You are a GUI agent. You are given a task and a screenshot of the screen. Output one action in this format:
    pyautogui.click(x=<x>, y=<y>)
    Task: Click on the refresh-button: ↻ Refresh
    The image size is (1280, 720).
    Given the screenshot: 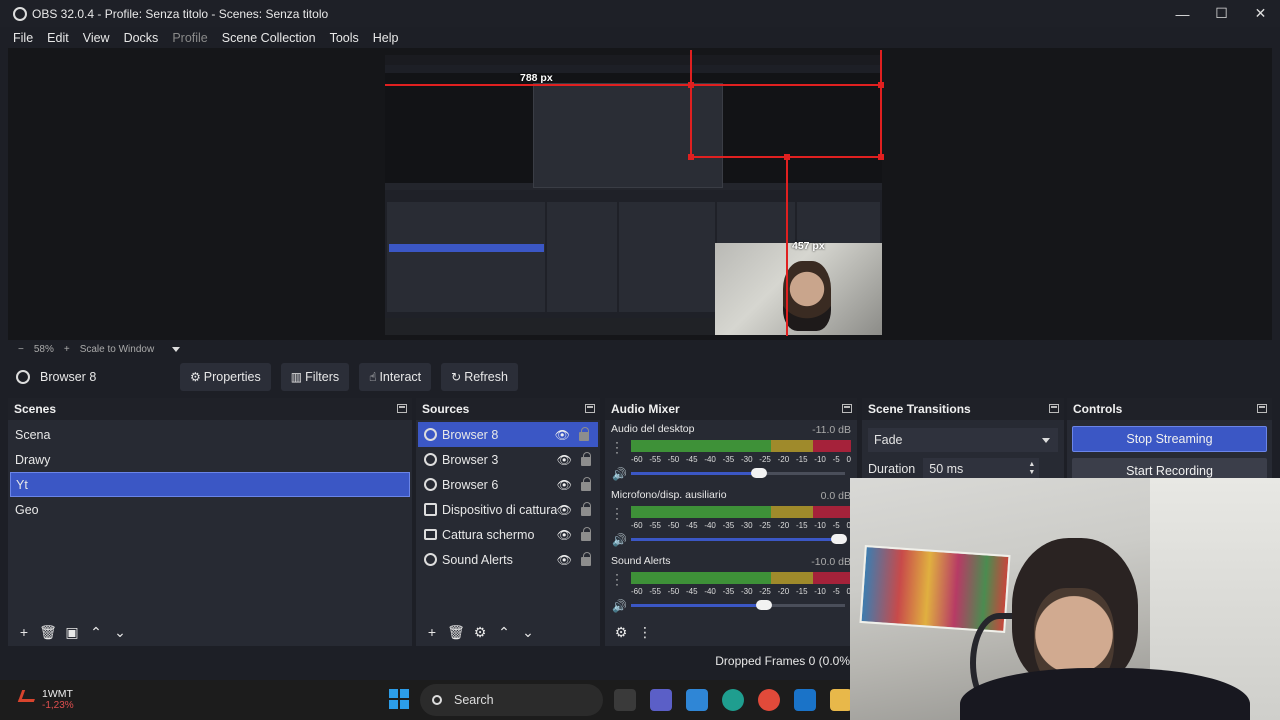 What is the action you would take?
    pyautogui.click(x=479, y=377)
    